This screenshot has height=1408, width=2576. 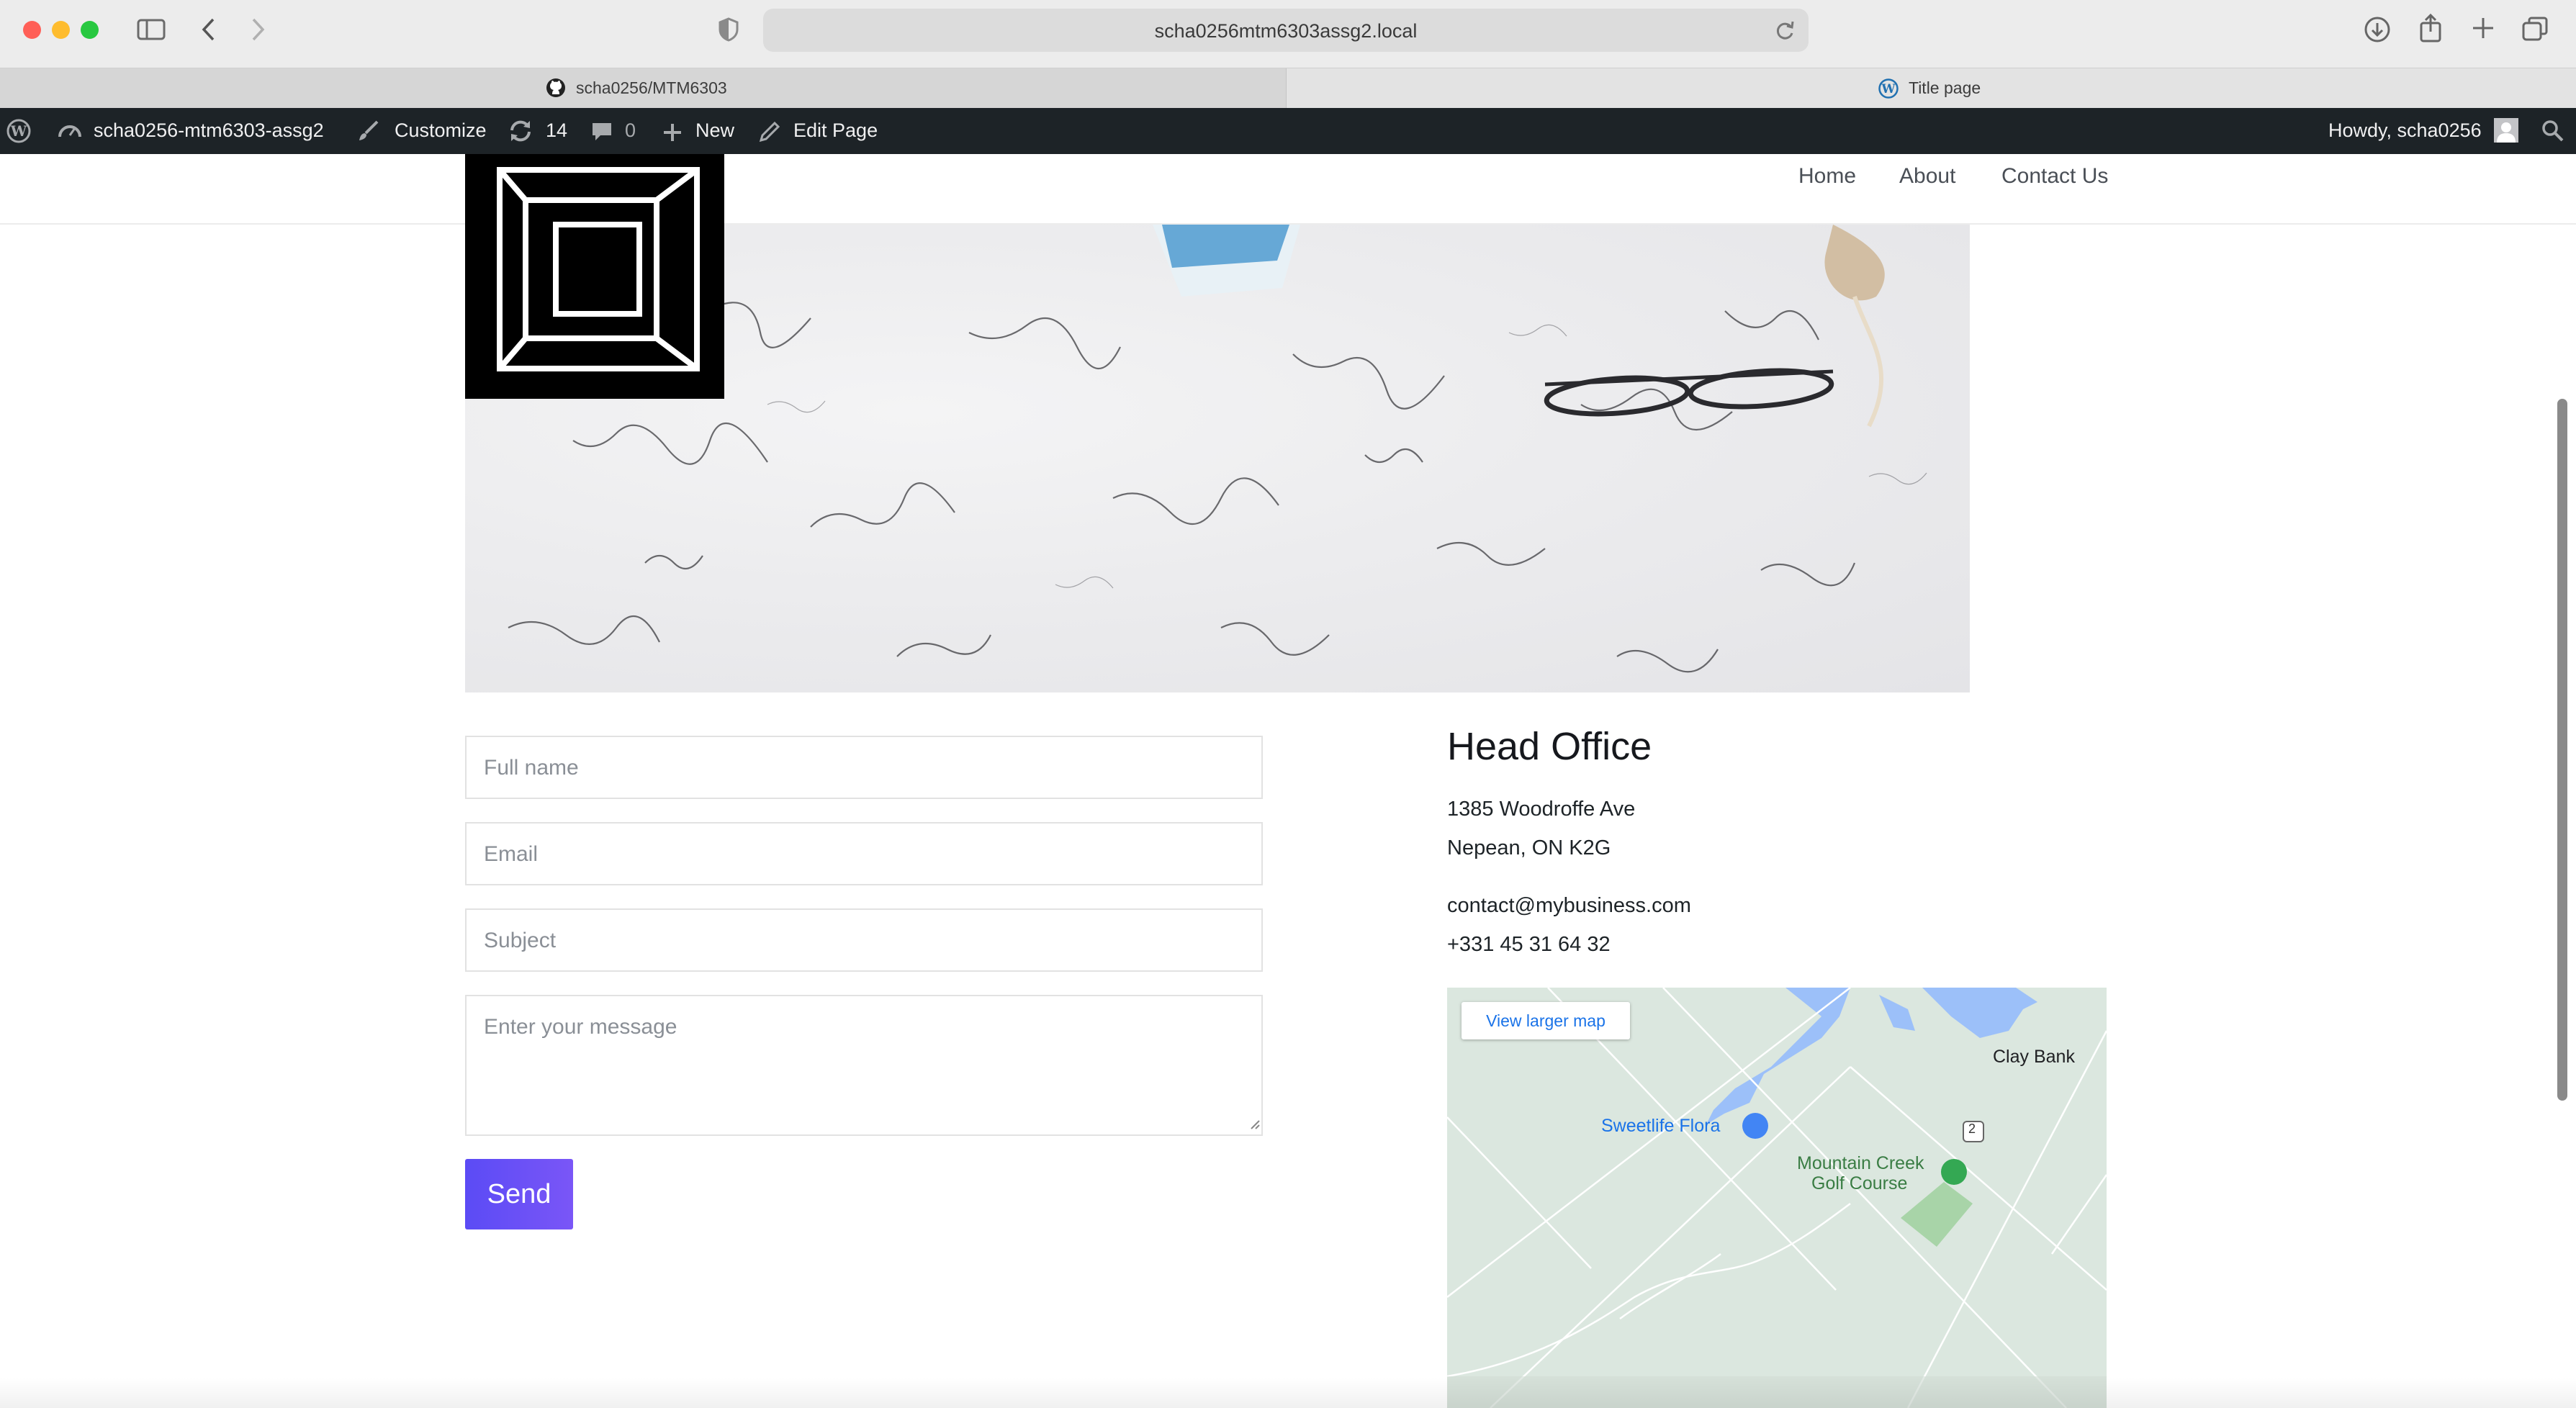 What do you see at coordinates (1529, 847) in the screenshot?
I see `address-line-2: Nepean, ON K2G` at bounding box center [1529, 847].